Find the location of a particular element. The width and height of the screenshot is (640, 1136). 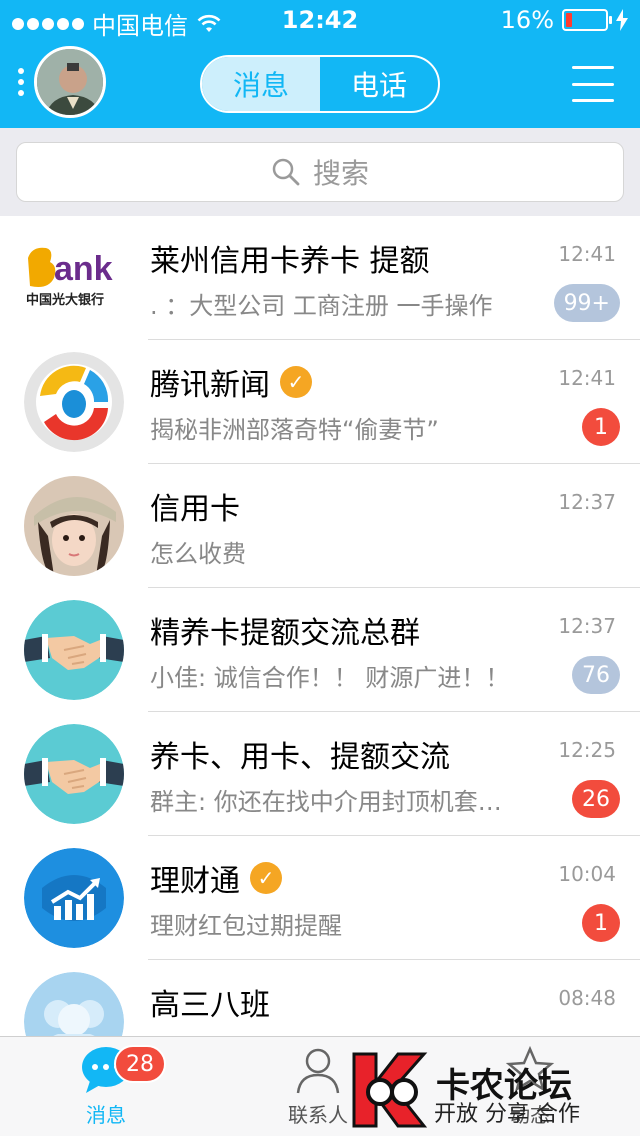

conversation-time: 10:04 is located at coordinates (587, 874).